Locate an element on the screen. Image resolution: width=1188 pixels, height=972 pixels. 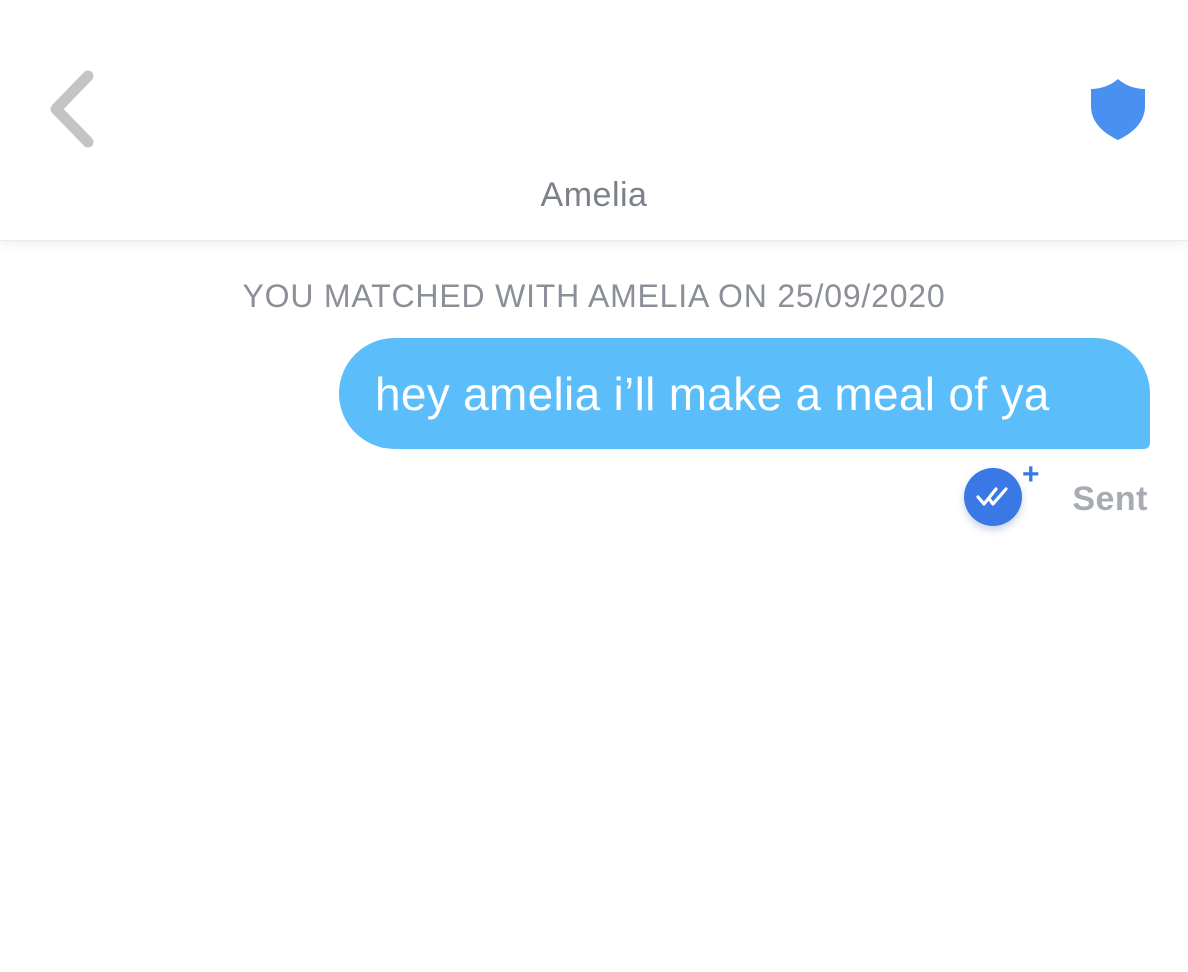
shield-icon is located at coordinates (1118, 109).